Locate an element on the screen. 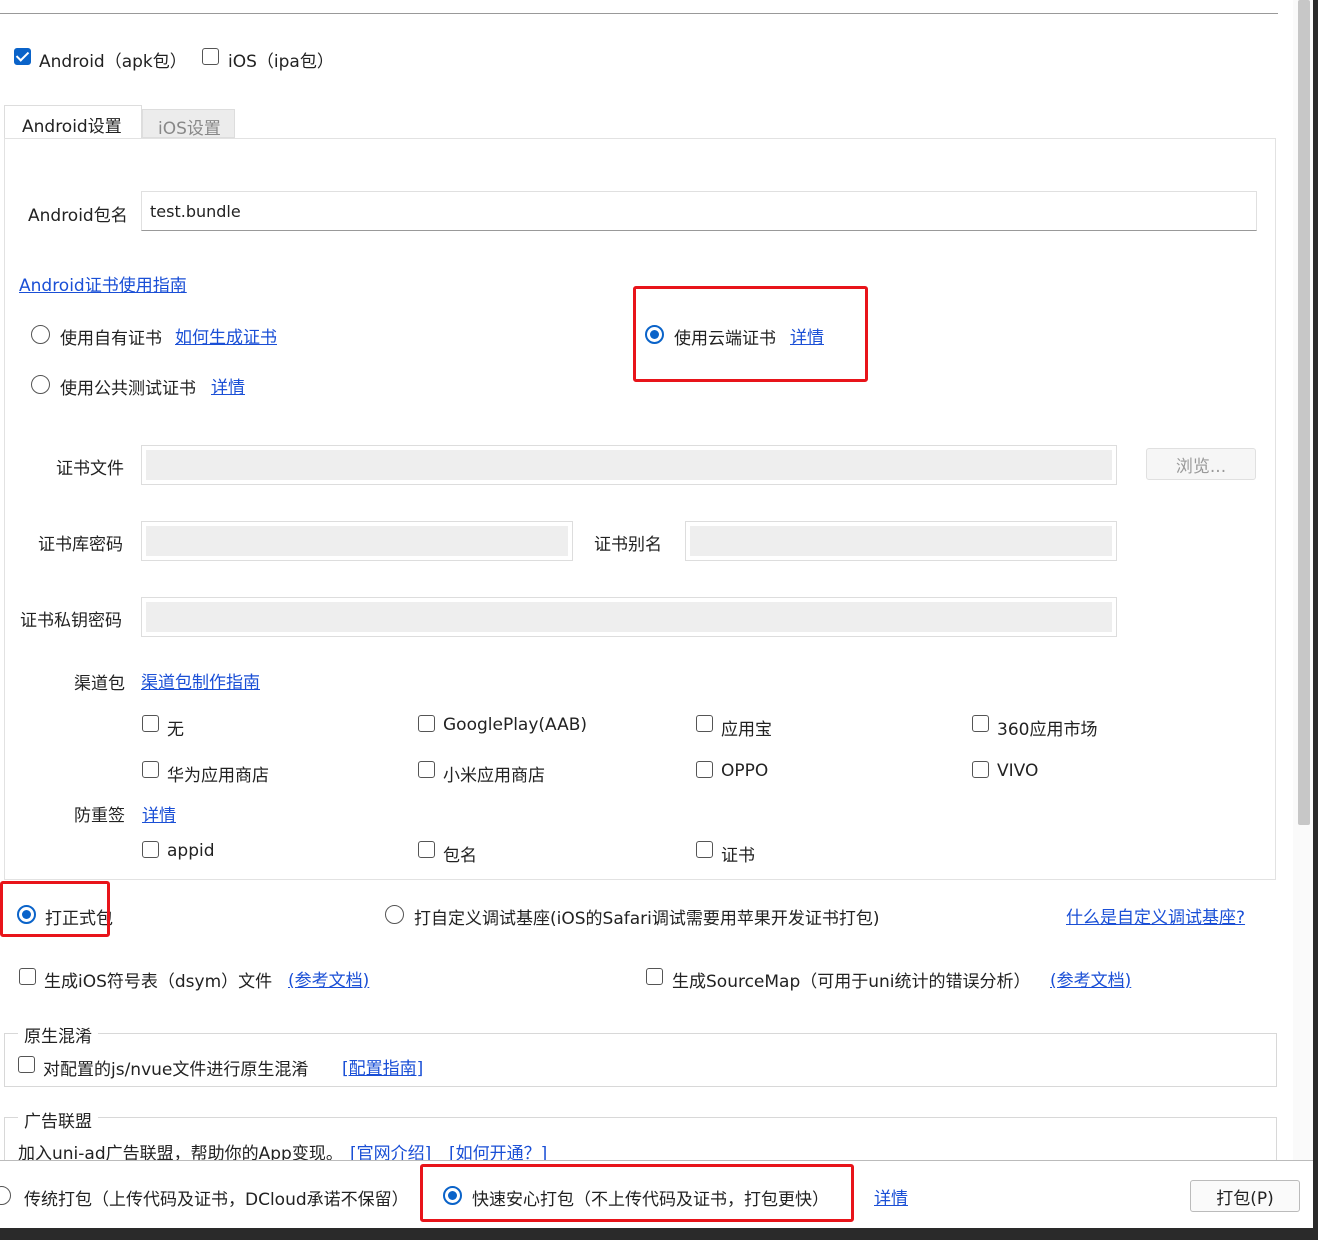 The image size is (1318, 1240). own-cert-link: 如何生成证书 is located at coordinates (226, 335).